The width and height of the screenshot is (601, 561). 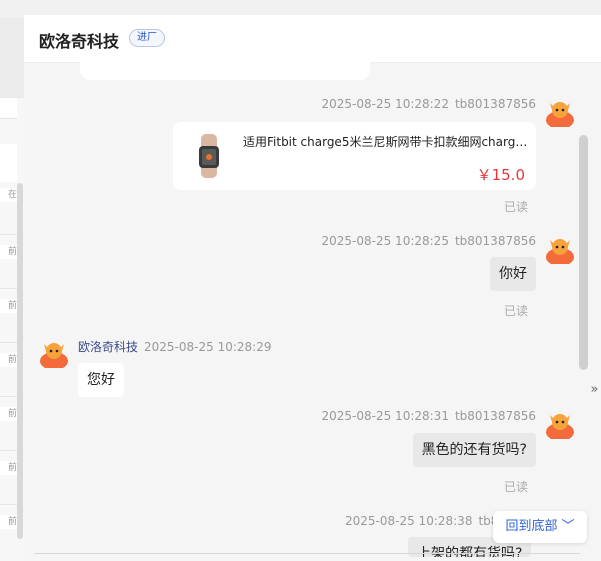 What do you see at coordinates (500, 175) in the screenshot?
I see `product-price: ￥15.0` at bounding box center [500, 175].